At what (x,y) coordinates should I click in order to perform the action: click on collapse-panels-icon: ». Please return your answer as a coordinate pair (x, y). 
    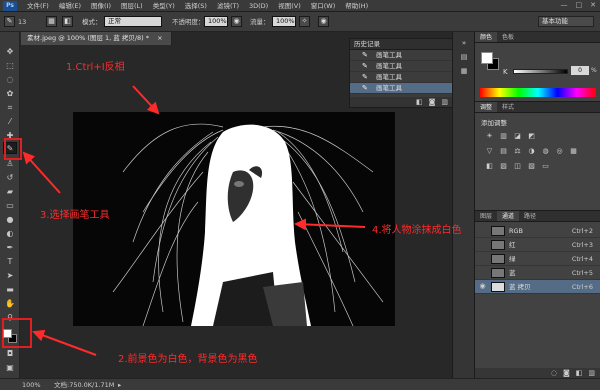
    Looking at the image, I should click on (464, 43).